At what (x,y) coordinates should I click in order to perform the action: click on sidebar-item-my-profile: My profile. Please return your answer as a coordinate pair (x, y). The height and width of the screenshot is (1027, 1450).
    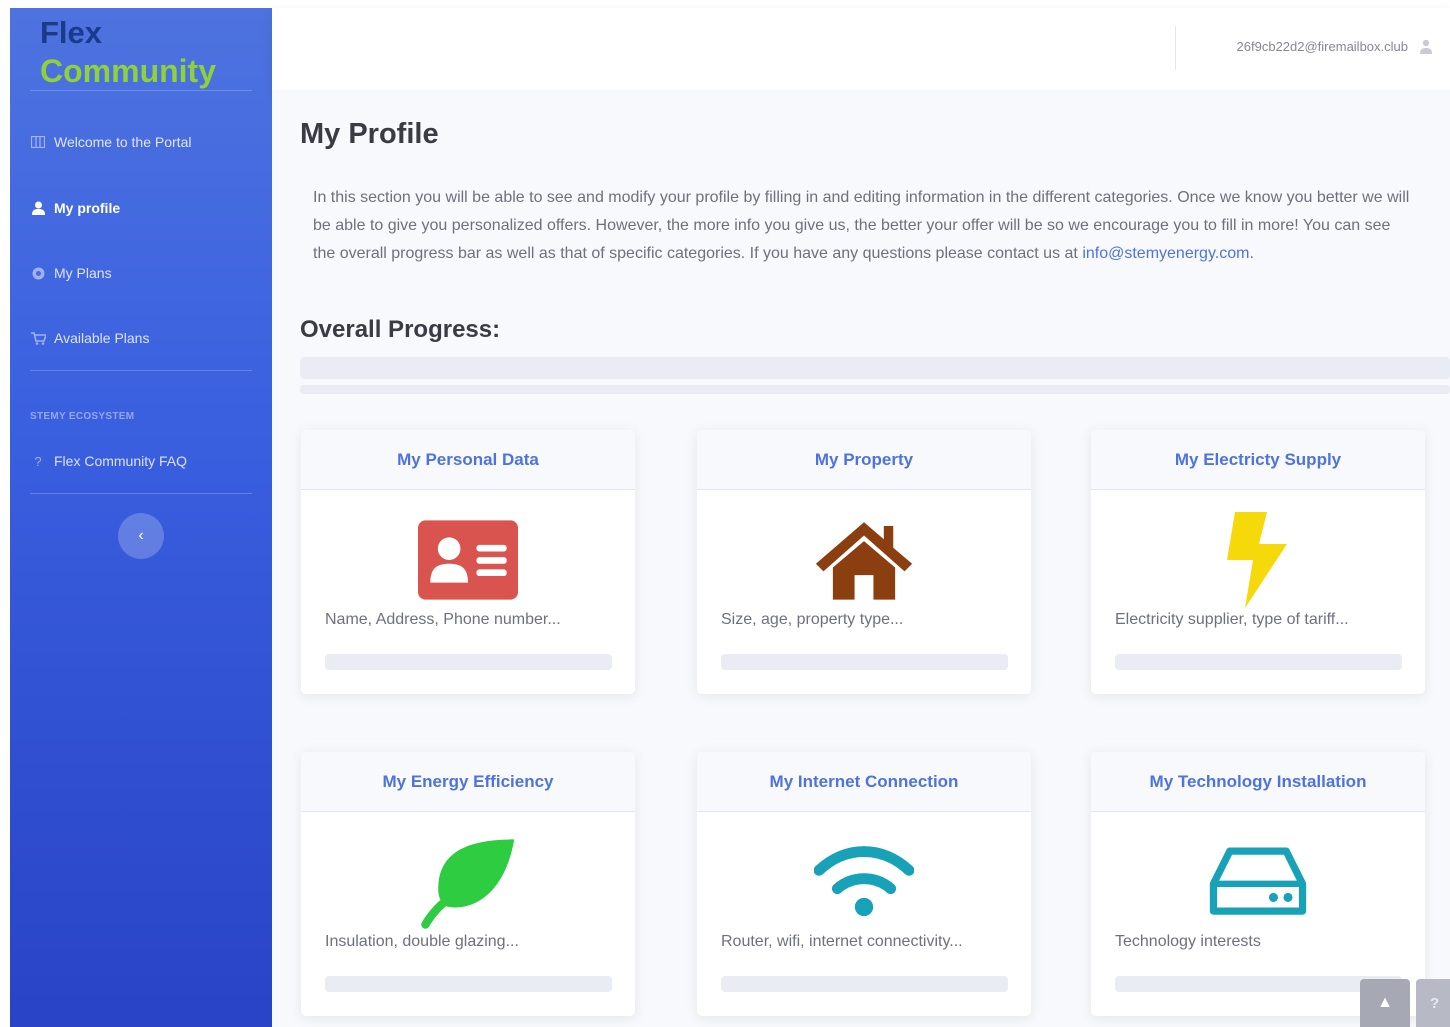
    Looking at the image, I should click on (75, 208).